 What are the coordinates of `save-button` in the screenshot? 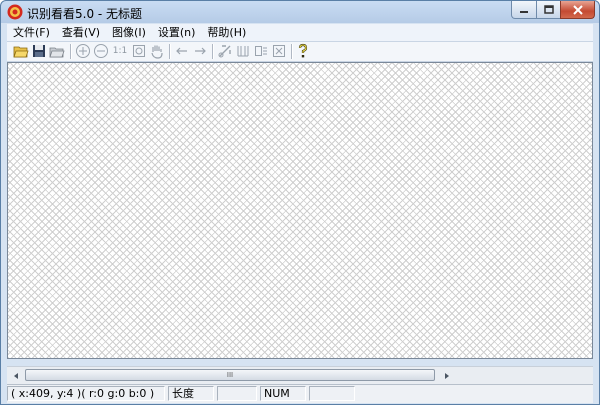 It's located at (39, 51).